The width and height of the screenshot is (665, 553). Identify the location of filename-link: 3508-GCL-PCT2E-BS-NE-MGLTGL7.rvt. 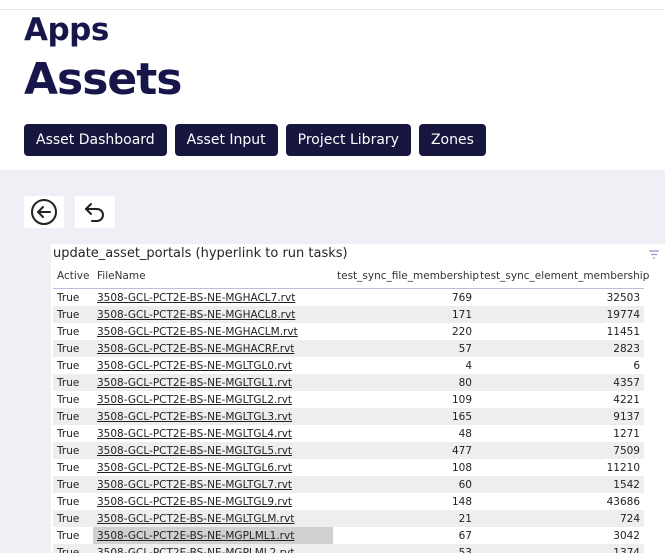
(213, 484).